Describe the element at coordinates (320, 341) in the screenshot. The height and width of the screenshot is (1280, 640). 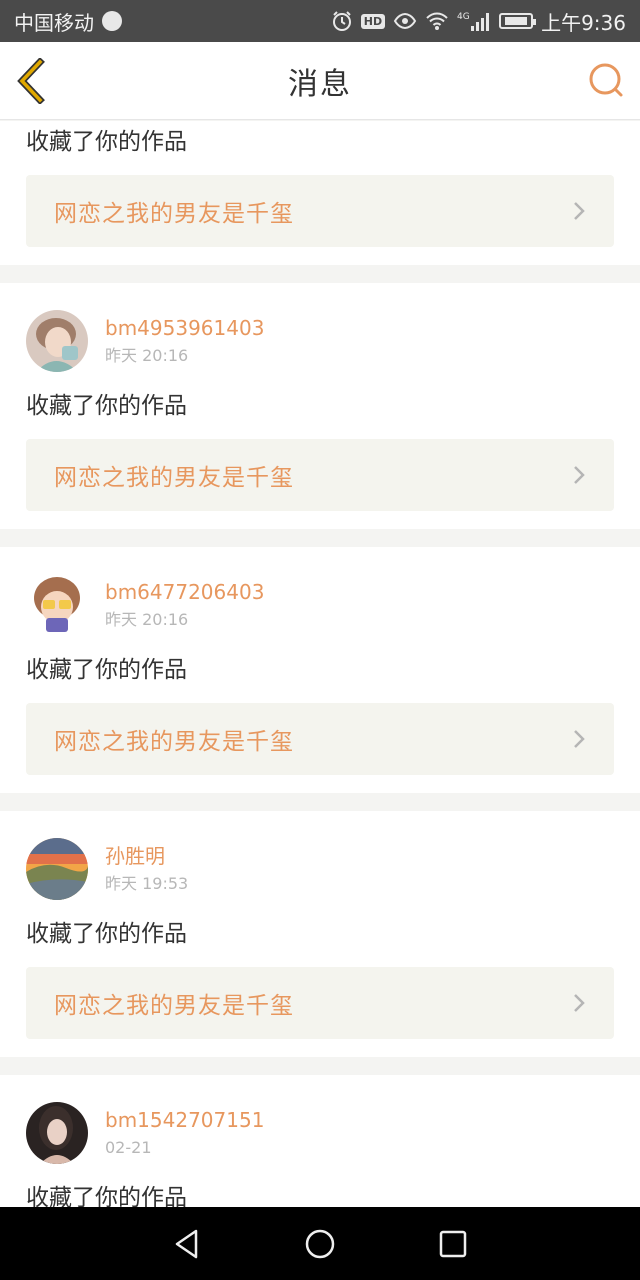
I see `user-row: bm4953961403 昨天 20:16` at that location.